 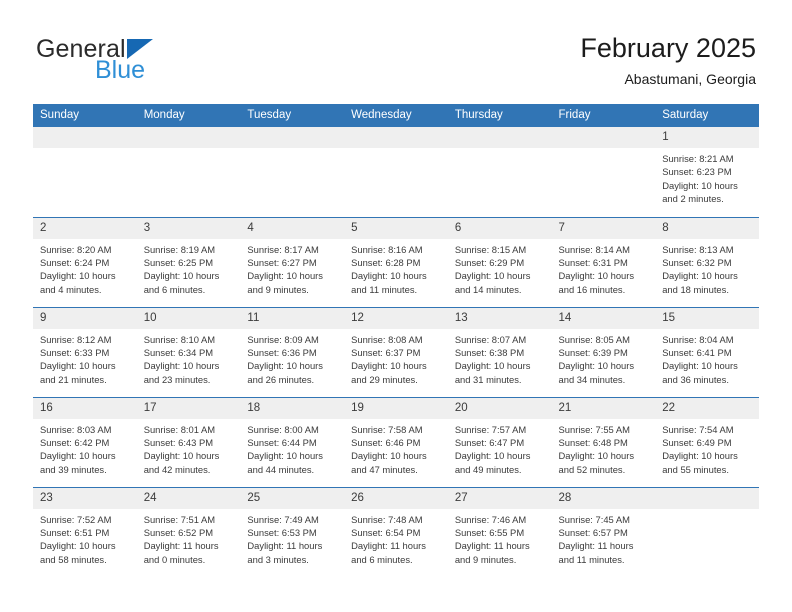 I want to click on sunset-time: Sunset: 6:51 PM, so click(x=75, y=532).